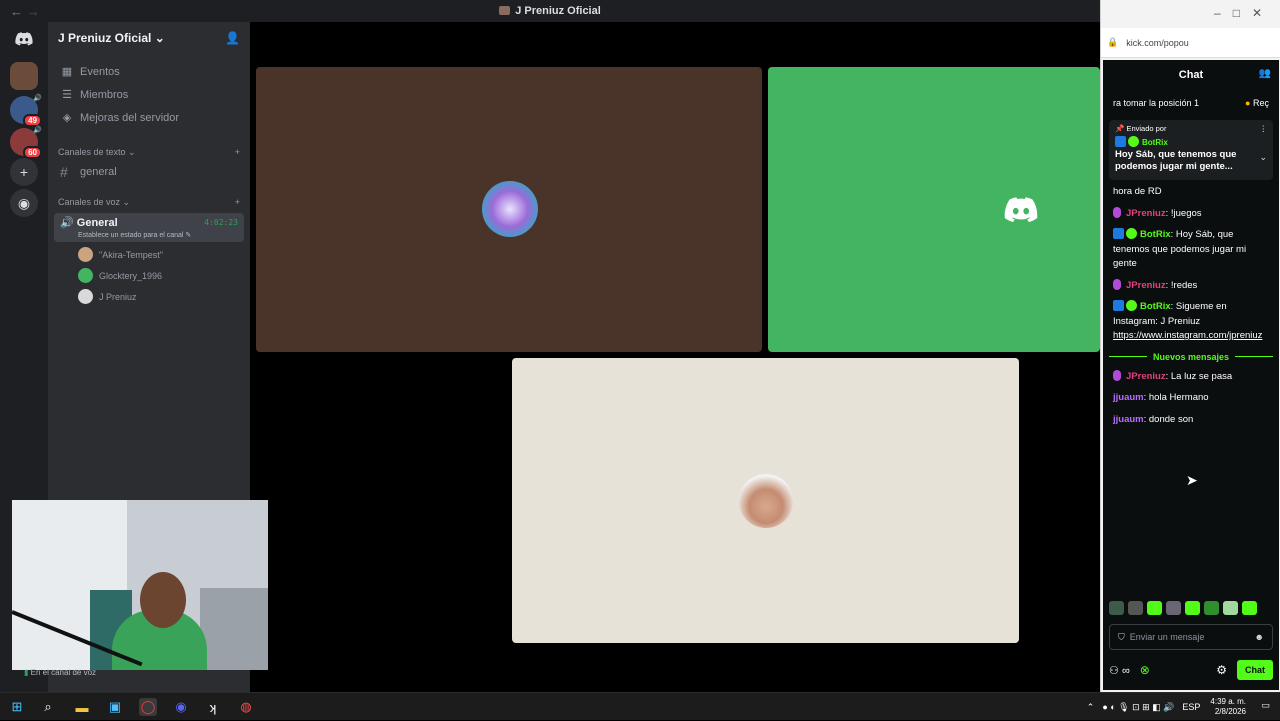 The width and height of the screenshot is (1280, 721). Describe the element at coordinates (1145, 670) in the screenshot. I see `kick-badge-icon: ⊗` at that location.